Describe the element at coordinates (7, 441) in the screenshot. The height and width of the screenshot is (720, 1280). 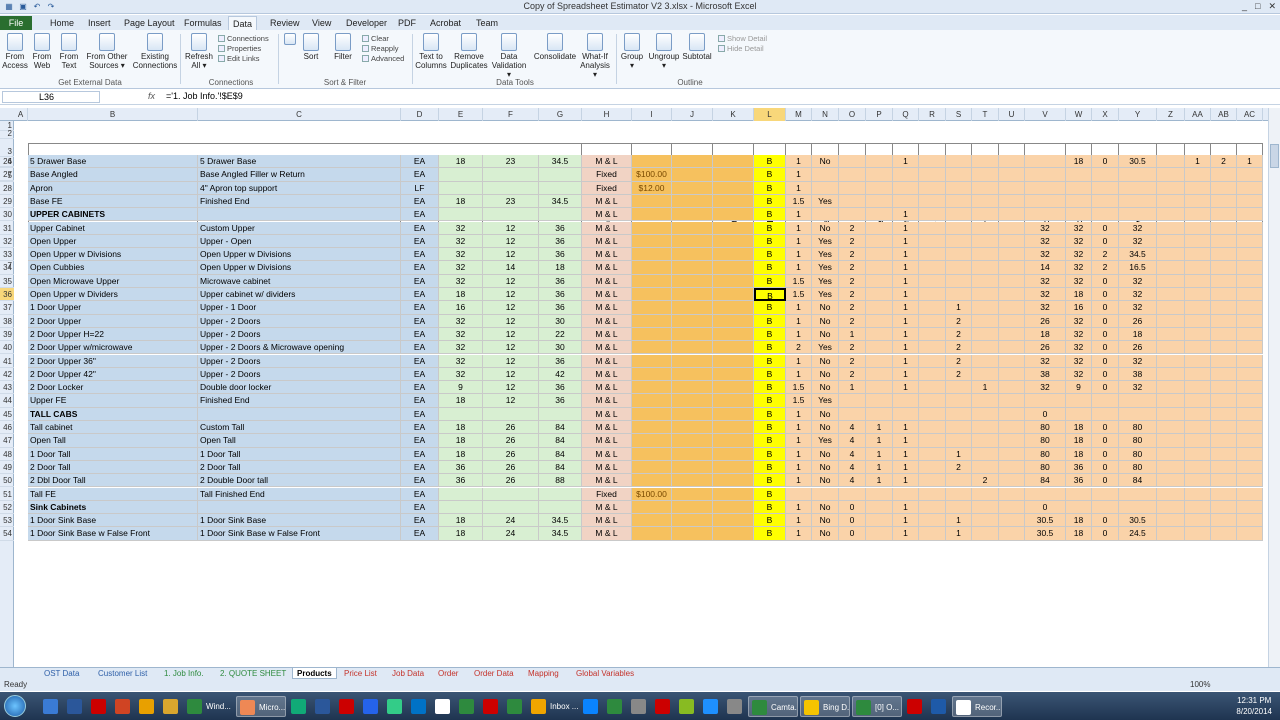
I see `row-header: 47` at that location.